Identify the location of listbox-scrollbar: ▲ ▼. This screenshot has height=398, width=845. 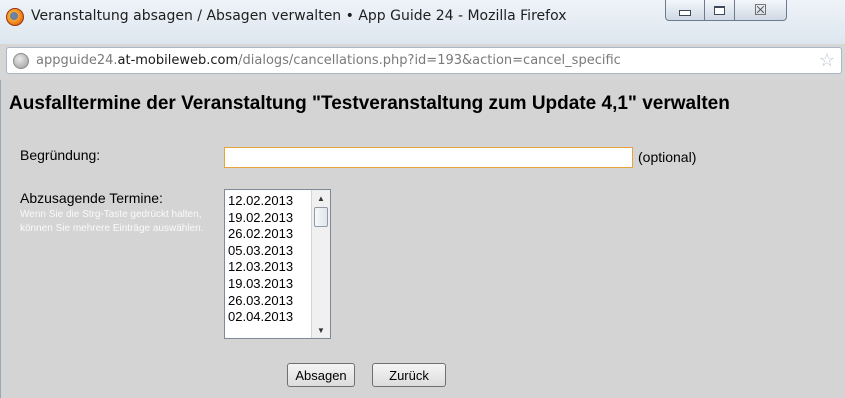
(320, 264).